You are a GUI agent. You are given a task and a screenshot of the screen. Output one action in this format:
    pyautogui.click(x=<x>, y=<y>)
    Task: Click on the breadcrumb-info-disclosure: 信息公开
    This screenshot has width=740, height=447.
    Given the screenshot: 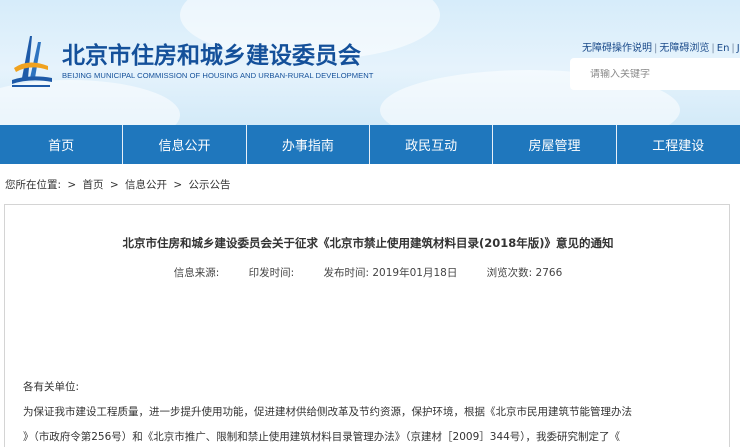 What is the action you would take?
    pyautogui.click(x=146, y=185)
    